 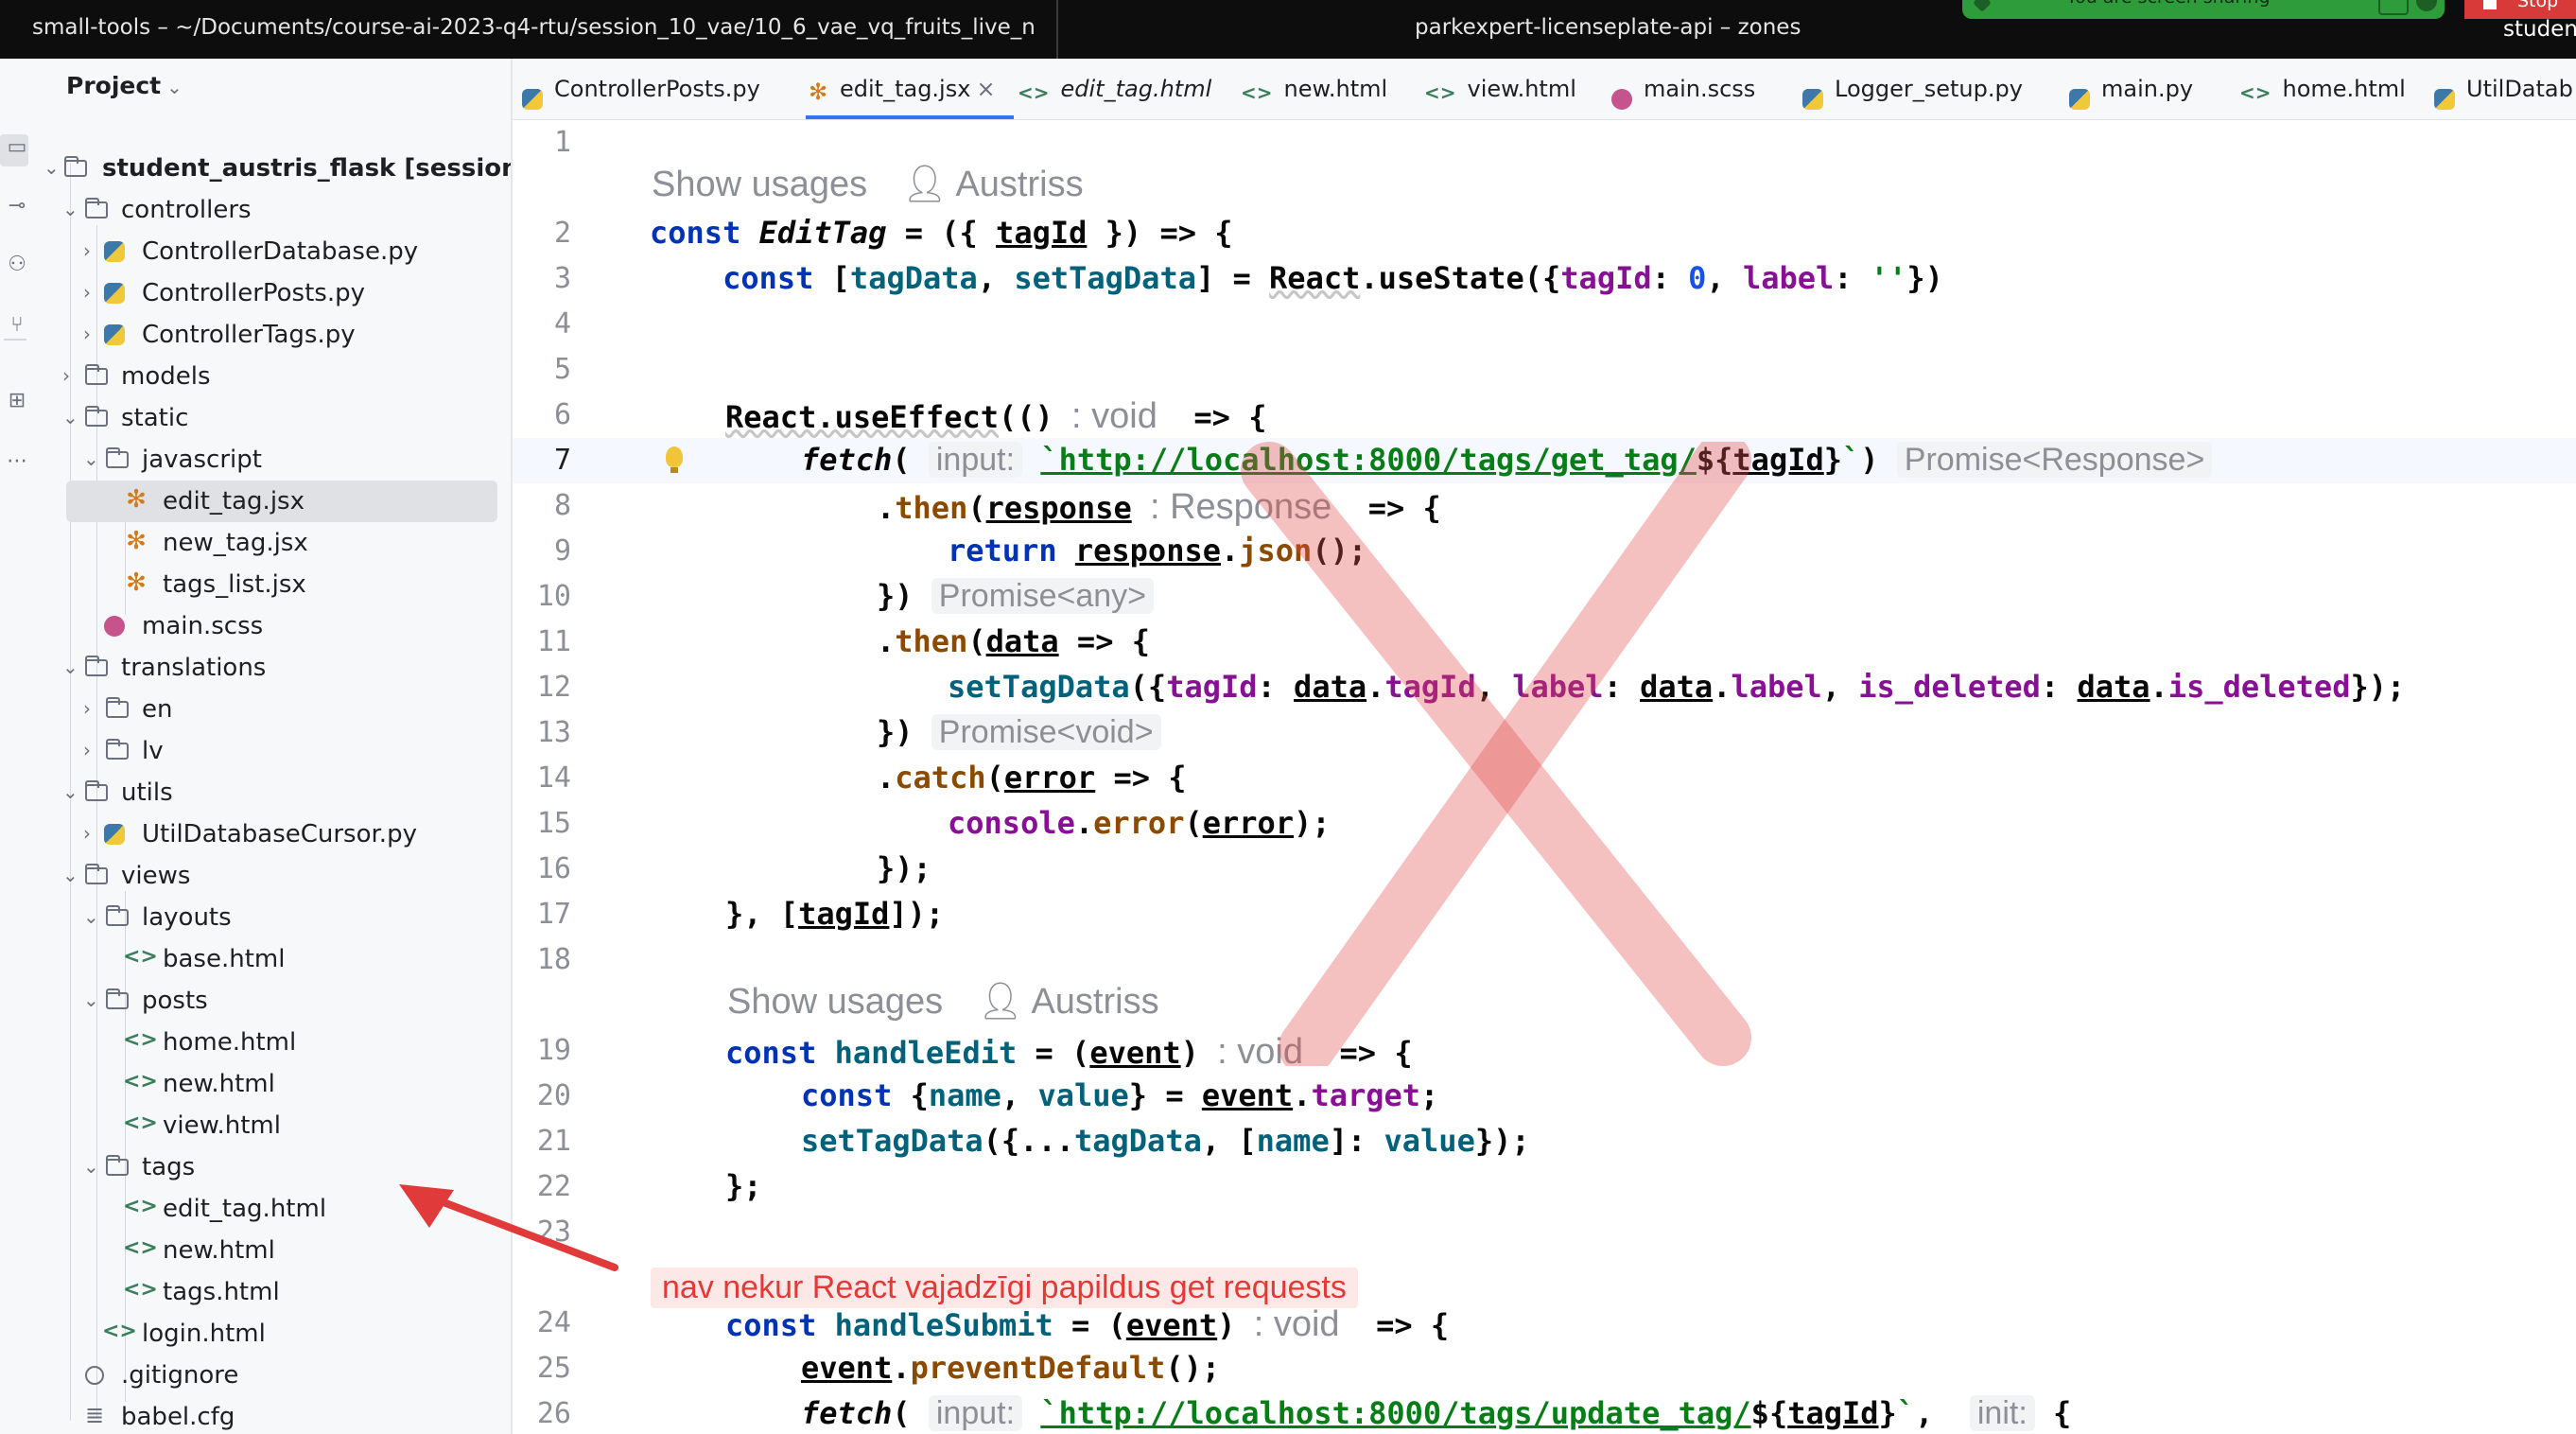 What do you see at coordinates (274, 626) in the screenshot?
I see `tree-item-main-scss: main.scss` at bounding box center [274, 626].